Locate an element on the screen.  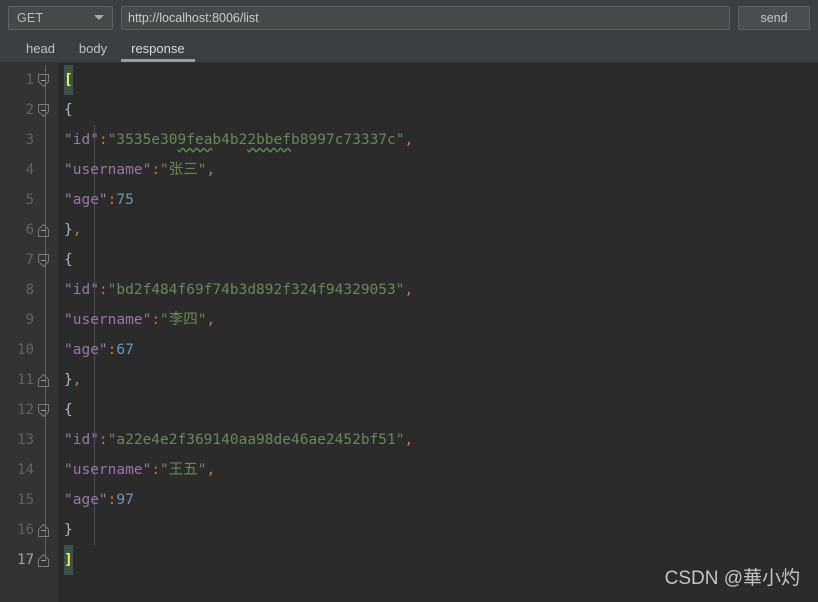
gutter-row: 12 is located at coordinates (29, 410).